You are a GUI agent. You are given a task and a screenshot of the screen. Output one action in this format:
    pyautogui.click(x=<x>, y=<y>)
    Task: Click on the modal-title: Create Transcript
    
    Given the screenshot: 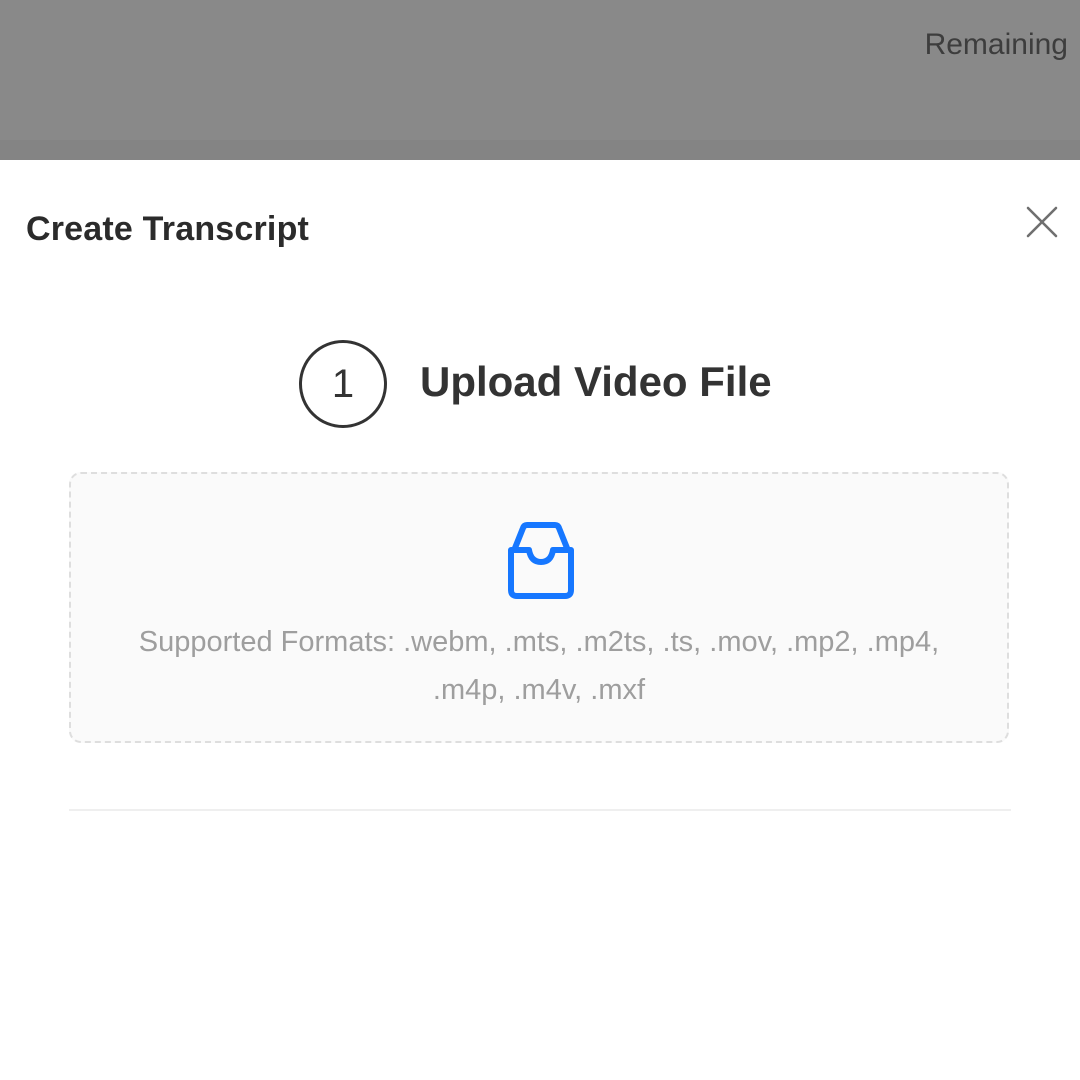 What is the action you would take?
    pyautogui.click(x=168, y=229)
    